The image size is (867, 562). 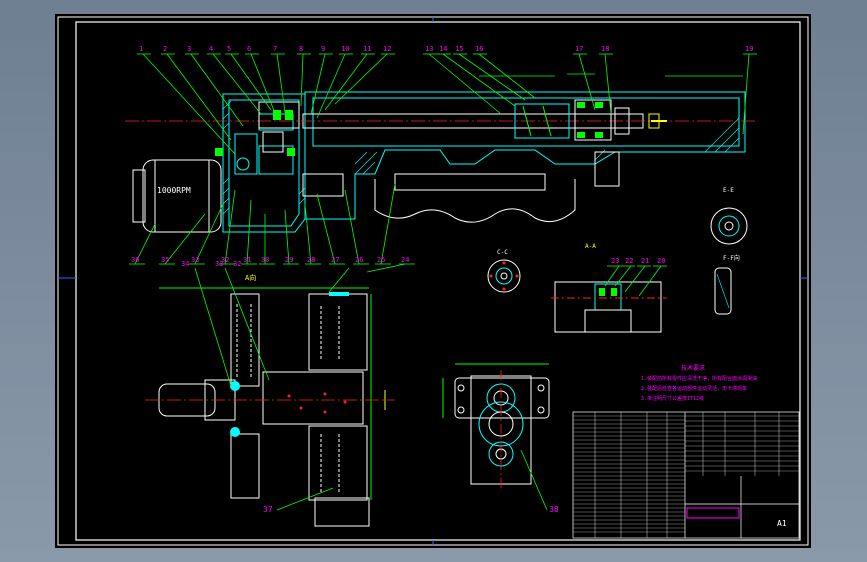 I want to click on section-aa-label: A-A, so click(x=590, y=246).